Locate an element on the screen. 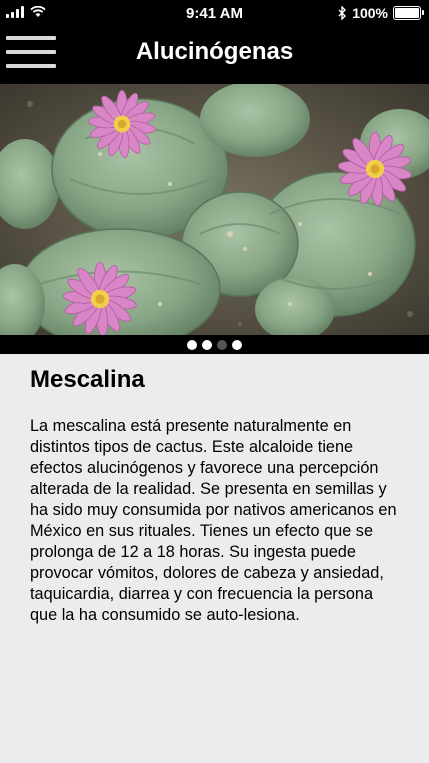 Image resolution: width=429 pixels, height=763 pixels. battery-icon is located at coordinates (408, 13).